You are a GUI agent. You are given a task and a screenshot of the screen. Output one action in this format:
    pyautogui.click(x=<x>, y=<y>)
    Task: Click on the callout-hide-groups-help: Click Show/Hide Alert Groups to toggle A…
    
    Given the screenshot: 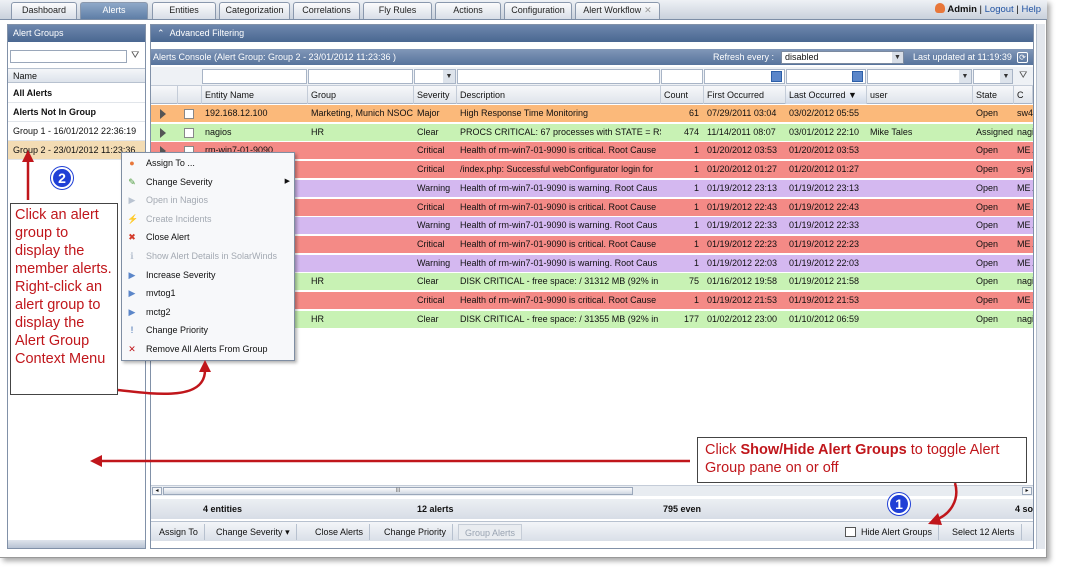 What is the action you would take?
    pyautogui.click(x=862, y=460)
    